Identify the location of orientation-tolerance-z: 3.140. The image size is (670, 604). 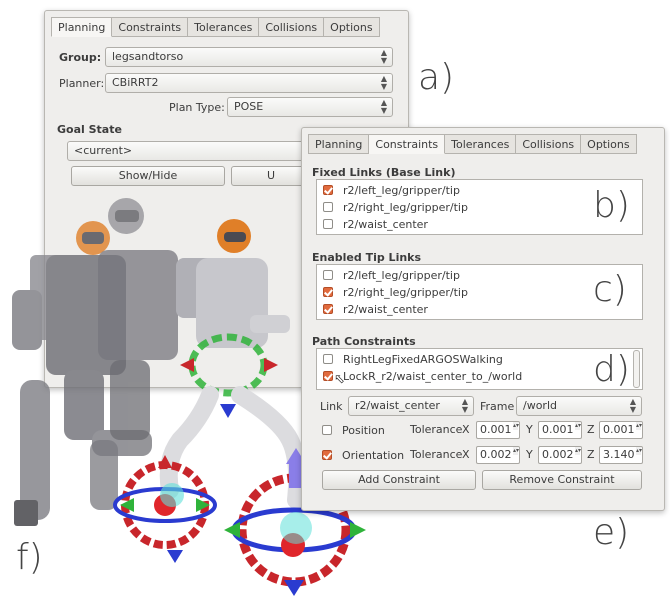
(621, 455).